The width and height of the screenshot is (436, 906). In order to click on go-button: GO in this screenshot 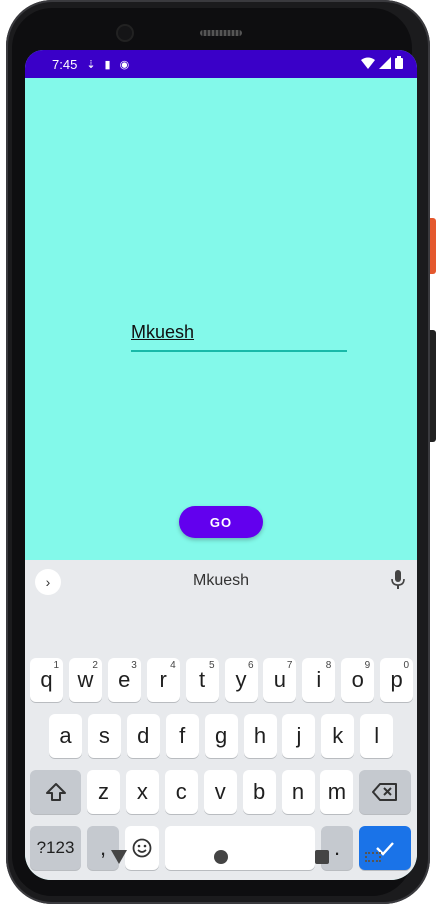, I will do `click(221, 522)`.